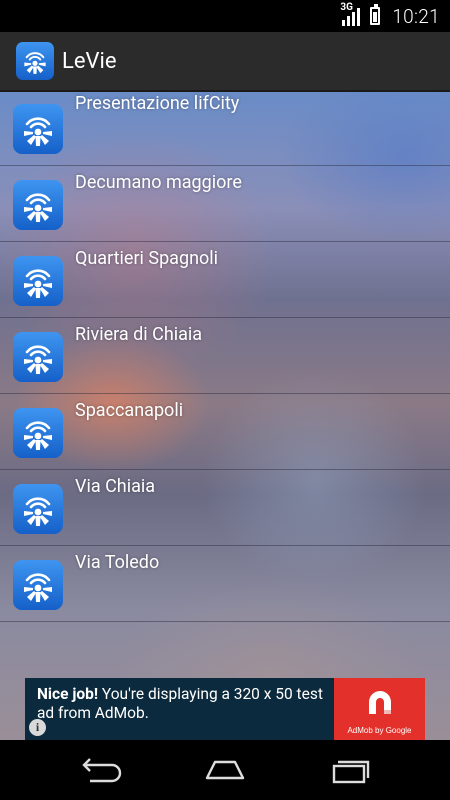  Describe the element at coordinates (225, 16) in the screenshot. I see `status-bar: 3G 10:21` at that location.